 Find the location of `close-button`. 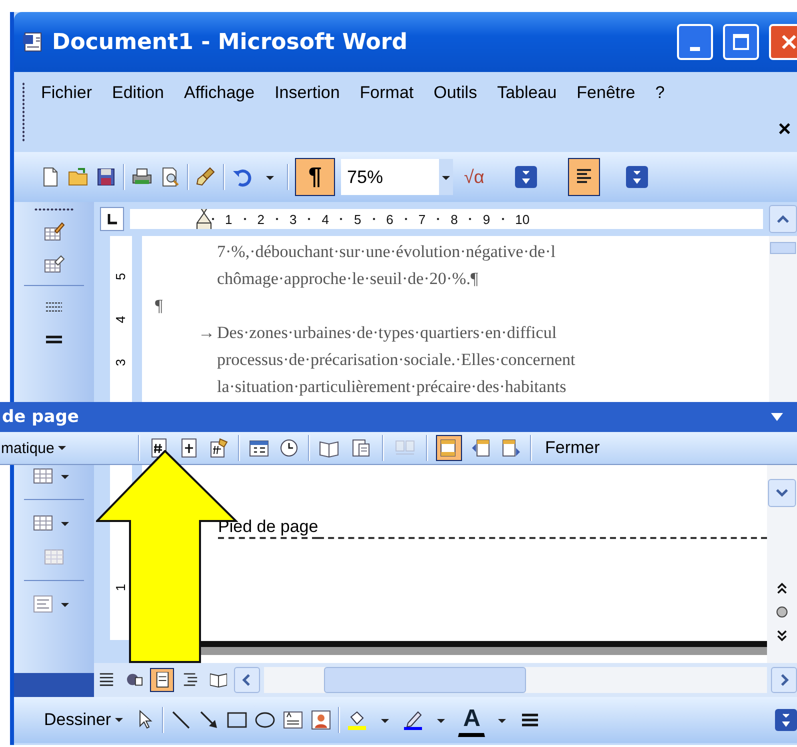

close-button is located at coordinates (783, 42).